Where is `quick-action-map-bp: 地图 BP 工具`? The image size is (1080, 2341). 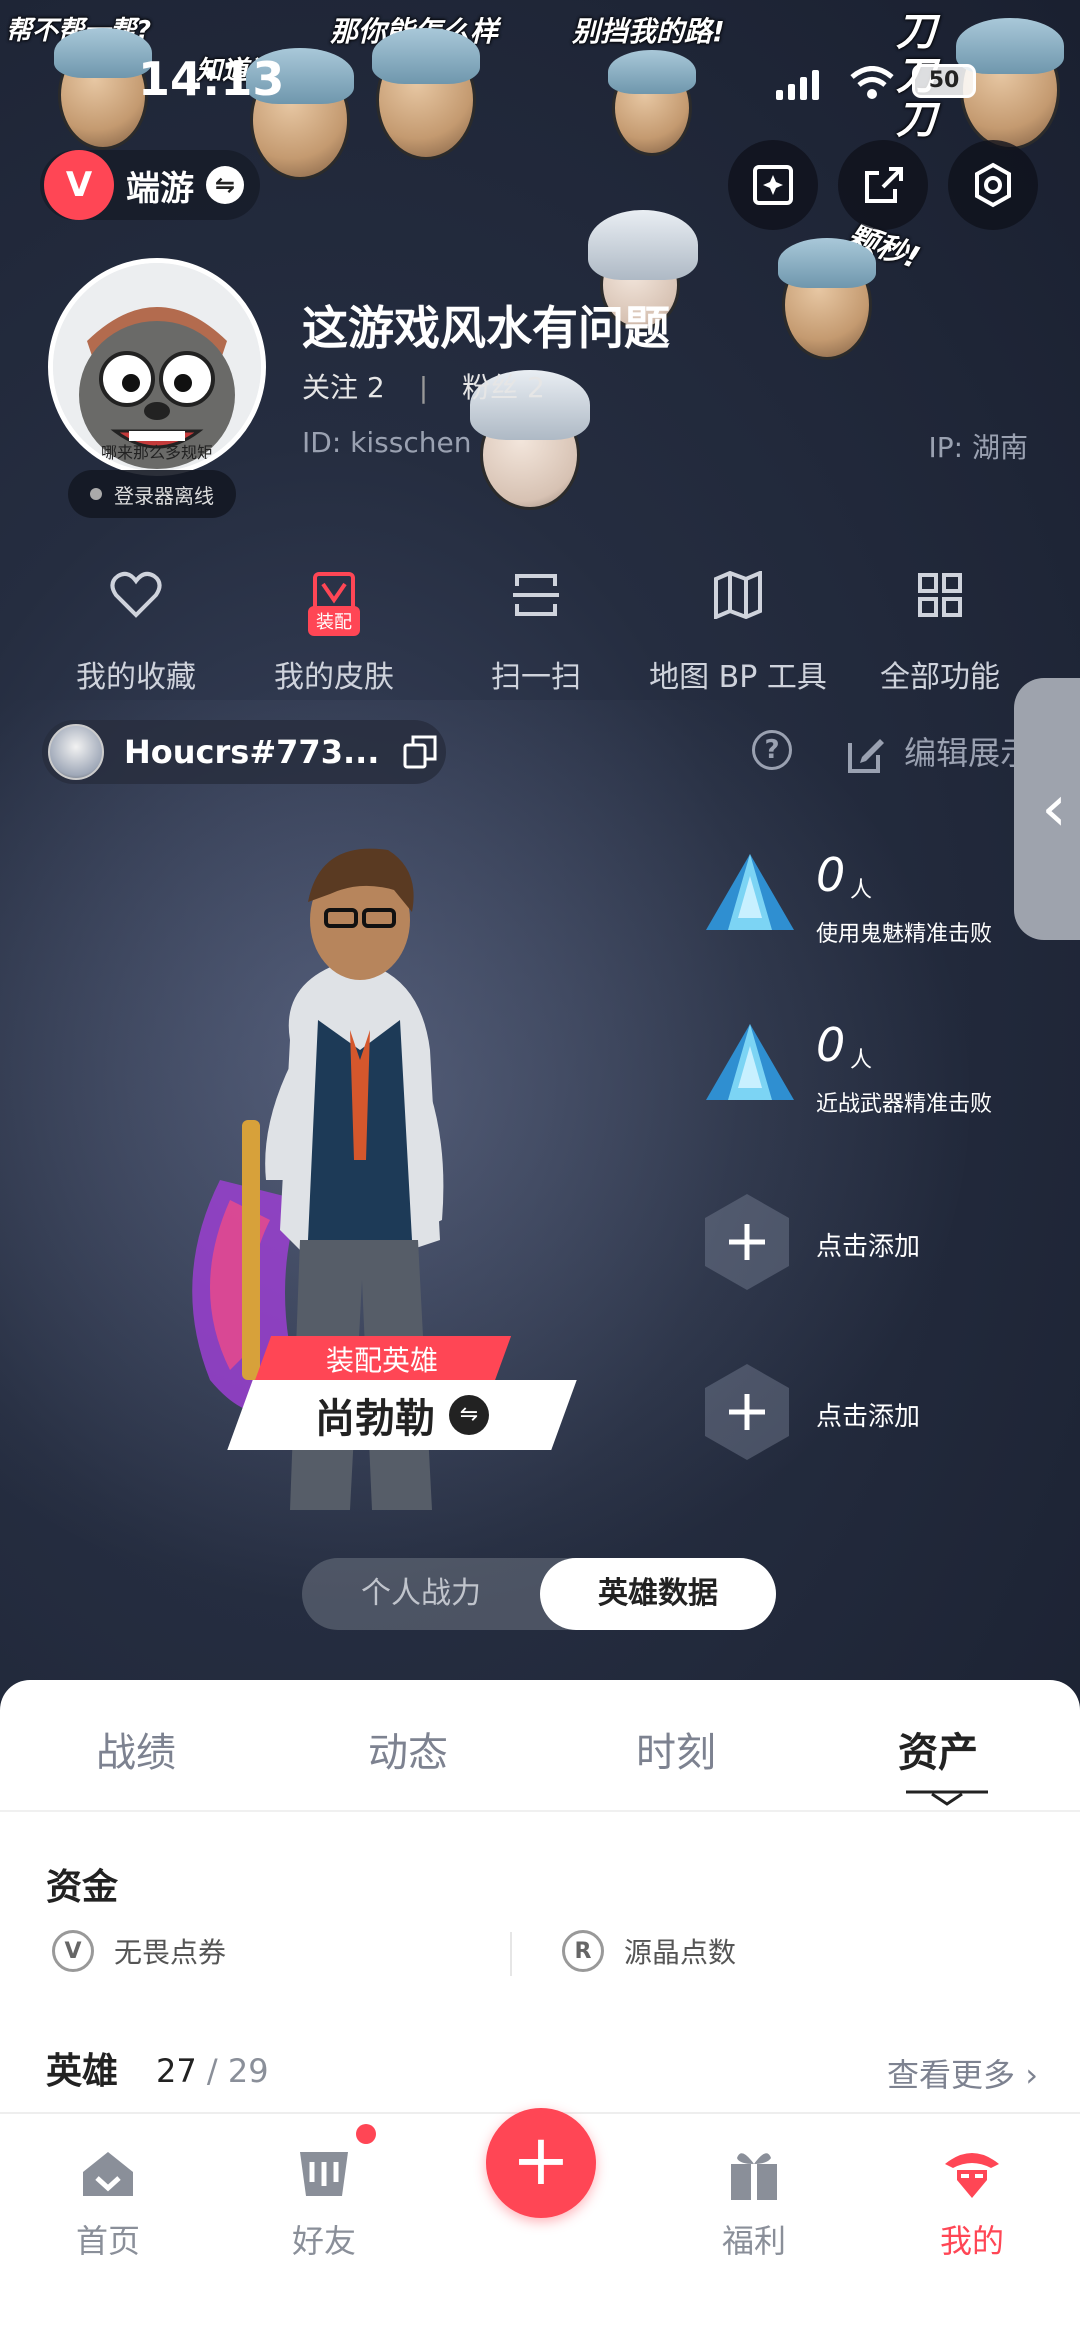
quick-action-map-bp: 地图 BP 工具 is located at coordinates (738, 628).